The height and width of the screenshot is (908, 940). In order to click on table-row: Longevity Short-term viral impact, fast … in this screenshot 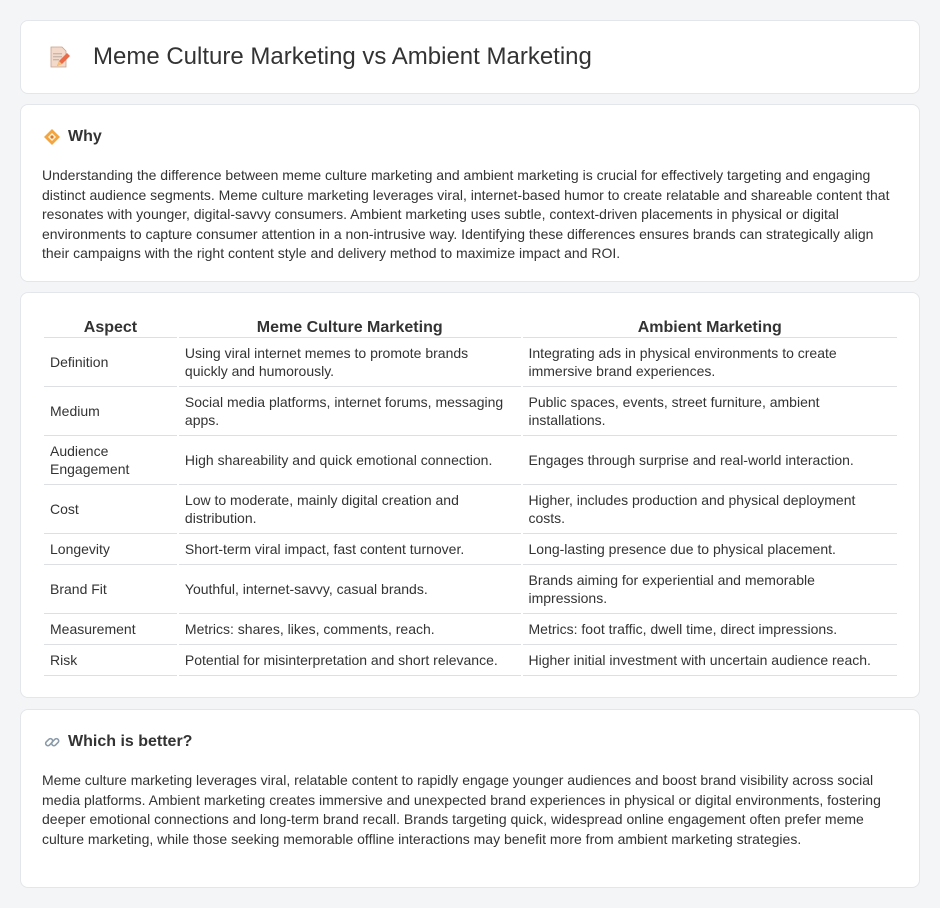, I will do `click(470, 549)`.